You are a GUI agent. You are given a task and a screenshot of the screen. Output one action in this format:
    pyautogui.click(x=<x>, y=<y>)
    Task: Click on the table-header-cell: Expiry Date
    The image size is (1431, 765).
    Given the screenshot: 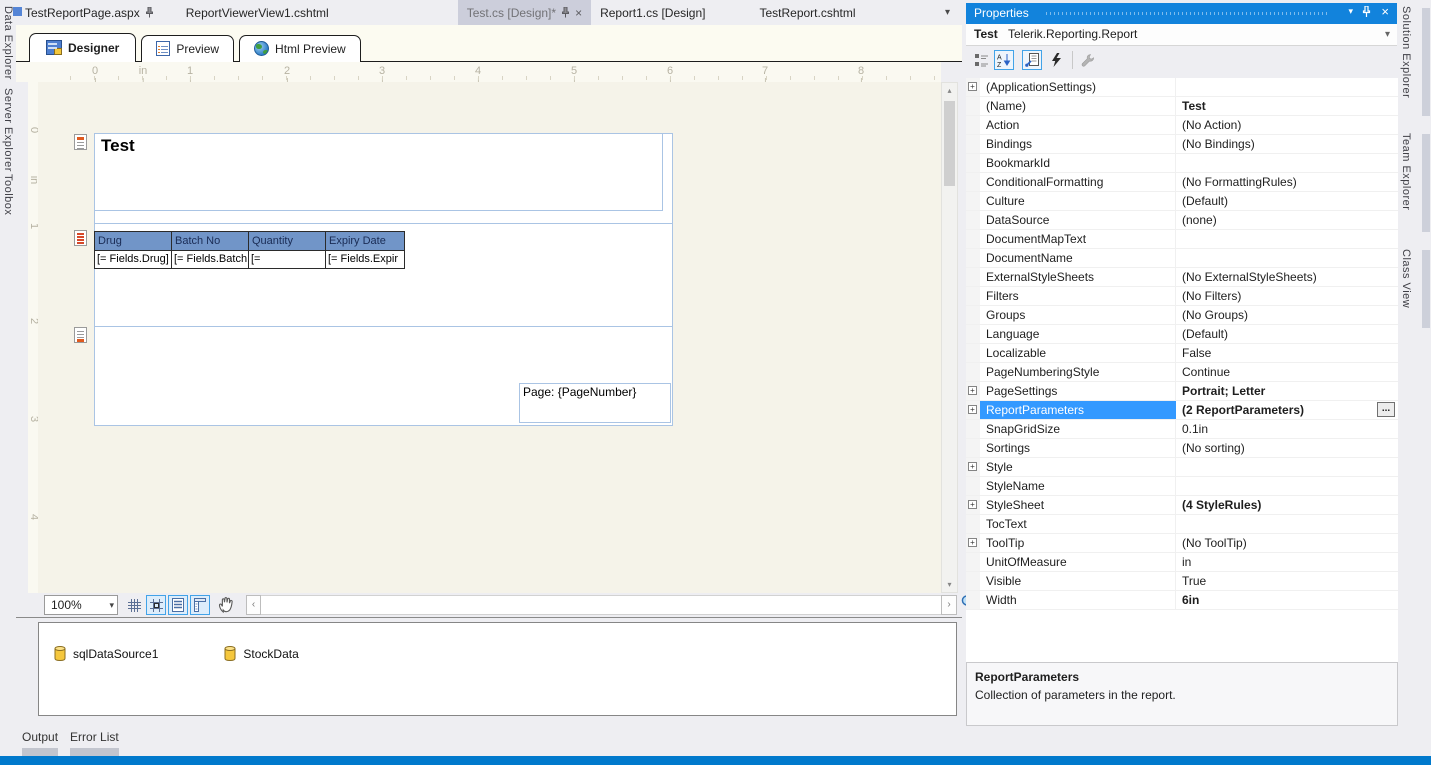 What is the action you would take?
    pyautogui.click(x=365, y=241)
    